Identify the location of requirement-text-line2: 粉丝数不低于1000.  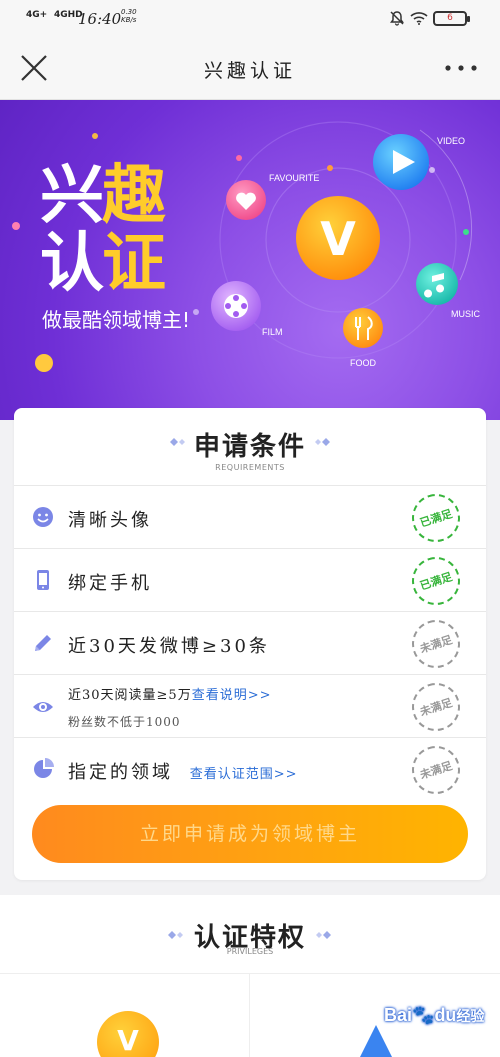
(124, 722).